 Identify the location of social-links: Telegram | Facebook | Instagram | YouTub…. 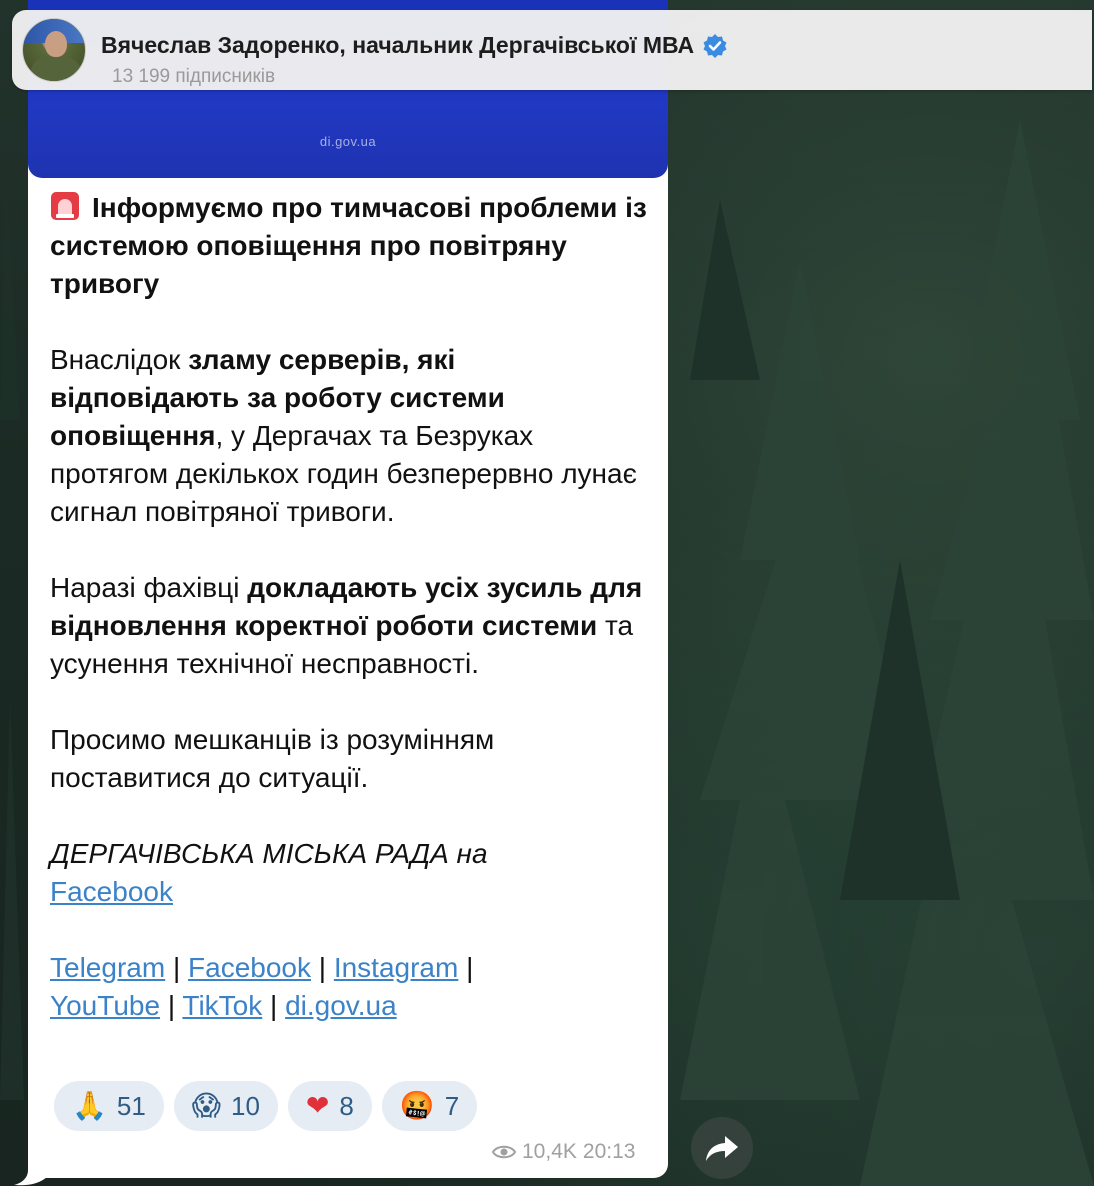
(262, 986).